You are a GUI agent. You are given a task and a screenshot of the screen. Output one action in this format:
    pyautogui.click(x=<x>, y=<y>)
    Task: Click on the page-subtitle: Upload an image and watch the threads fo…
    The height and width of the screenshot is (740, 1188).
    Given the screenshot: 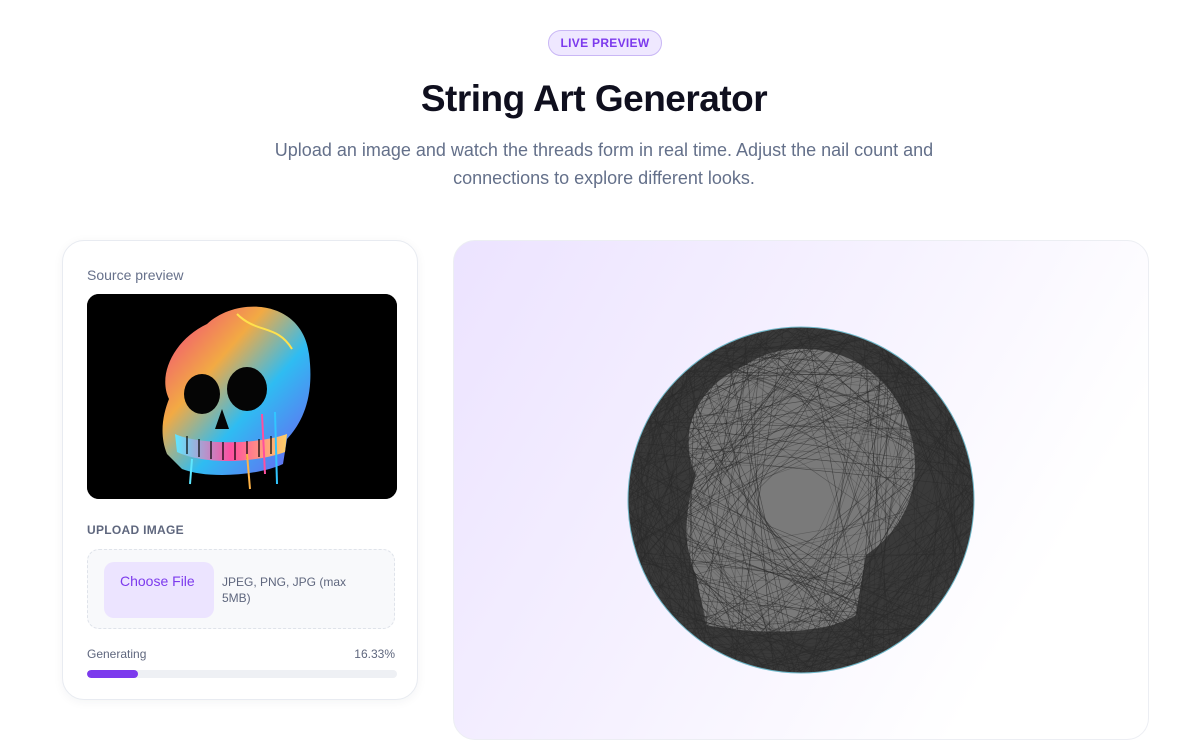 What is the action you would take?
    pyautogui.click(x=604, y=164)
    